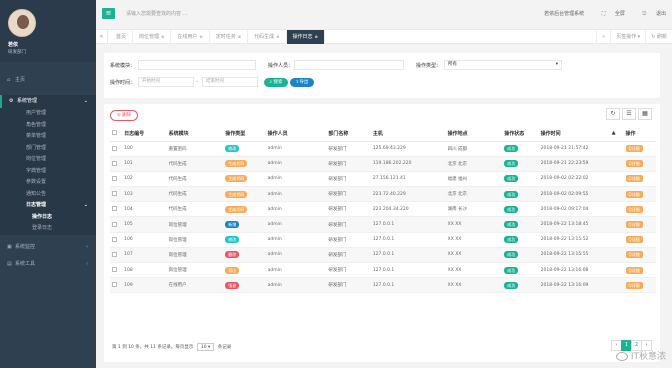  What do you see at coordinates (48, 101) in the screenshot?
I see `sidebar-item-system: ⚙ 系统管理 ⌄` at bounding box center [48, 101].